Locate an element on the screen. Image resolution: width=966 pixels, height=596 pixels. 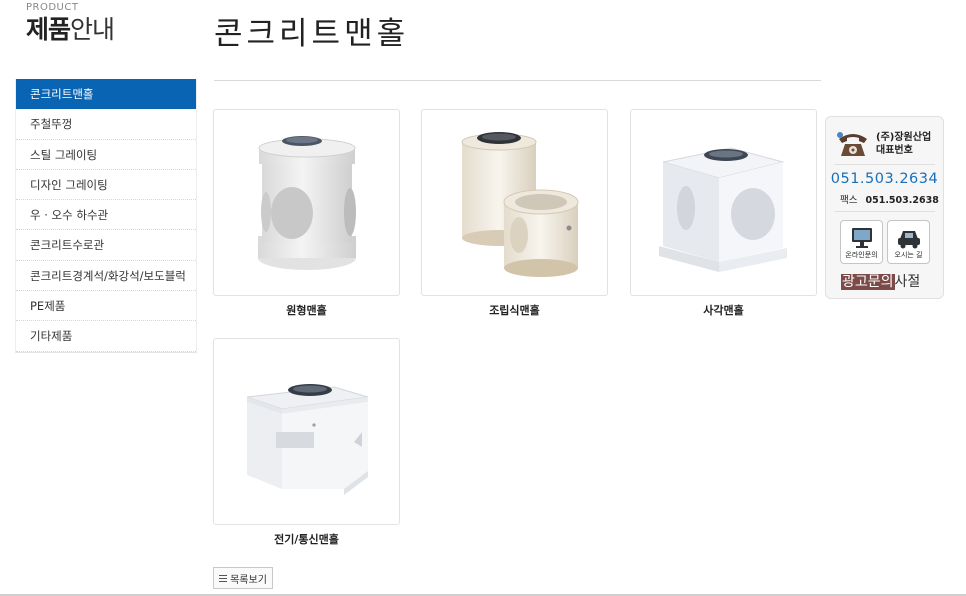
sidebar-item-cast-iron-cover: 주철뚜껑 is located at coordinates (106, 124).